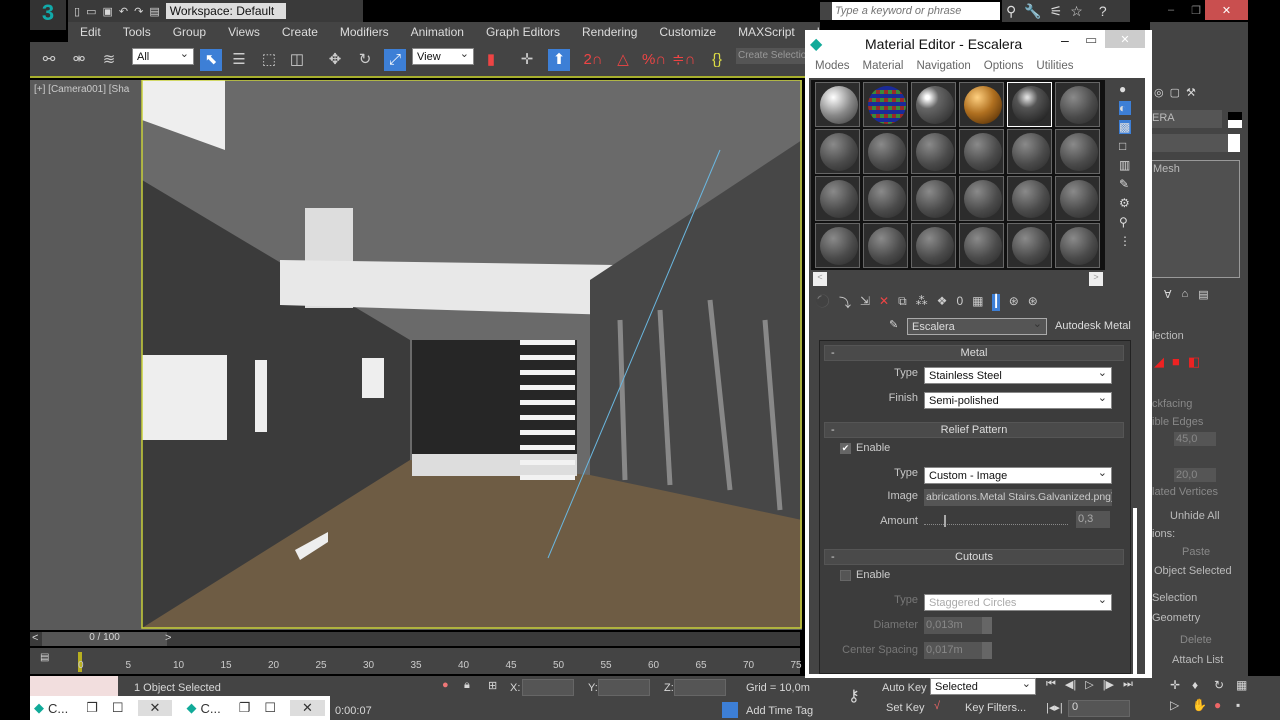  What do you see at coordinates (1168, 294) in the screenshot?
I see `pin-stack-icon: ∀` at bounding box center [1168, 294].